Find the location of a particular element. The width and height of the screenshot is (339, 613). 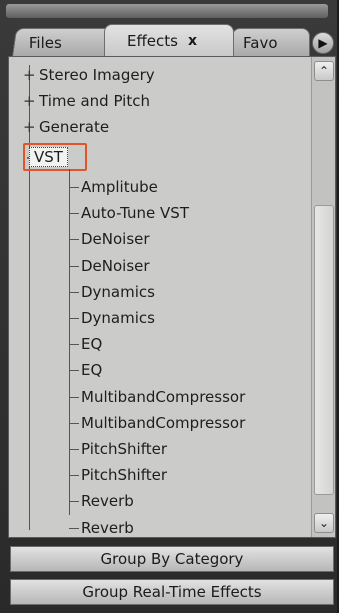

group-realtime-effects-button: Group Real-Time Effects is located at coordinates (172, 592).